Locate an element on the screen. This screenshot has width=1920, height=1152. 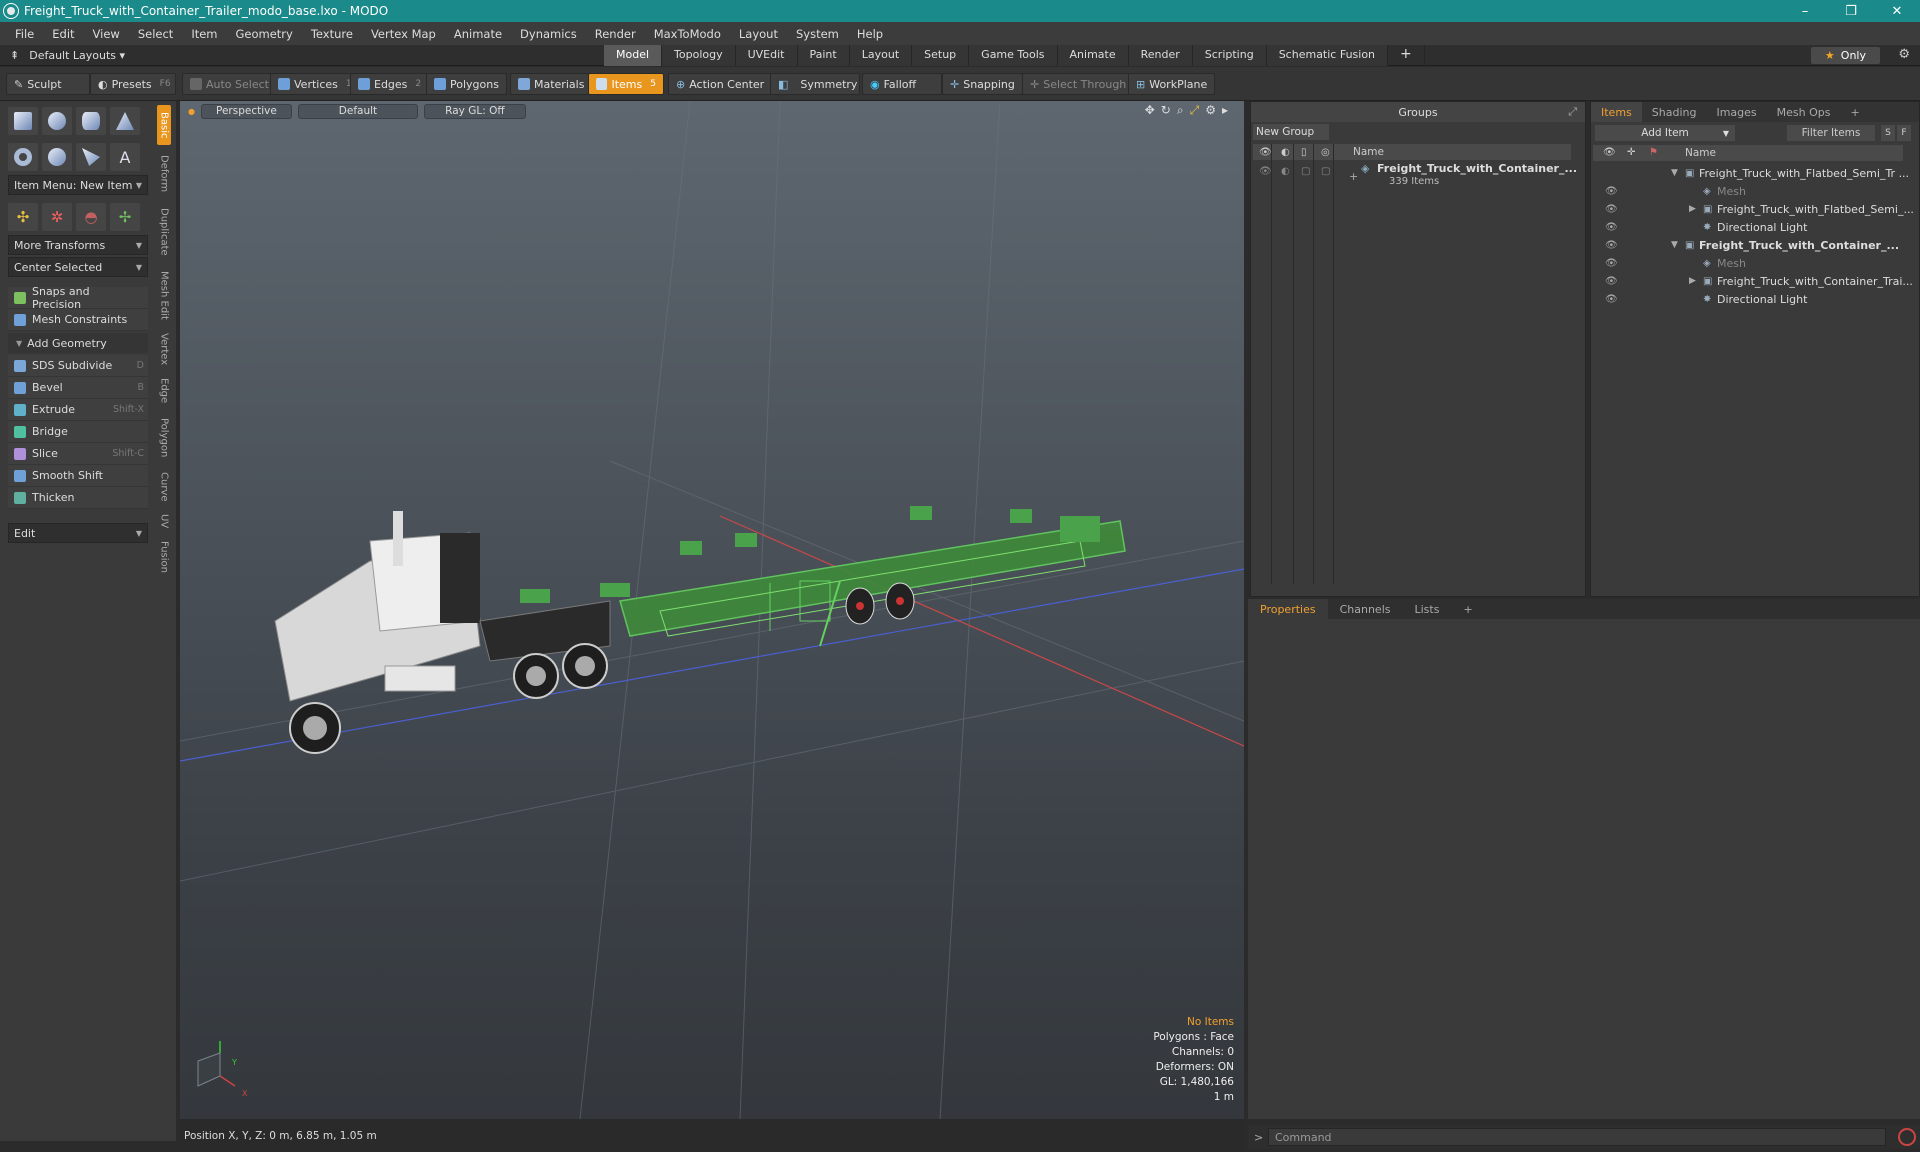
cone-icon is located at coordinates (125, 121).